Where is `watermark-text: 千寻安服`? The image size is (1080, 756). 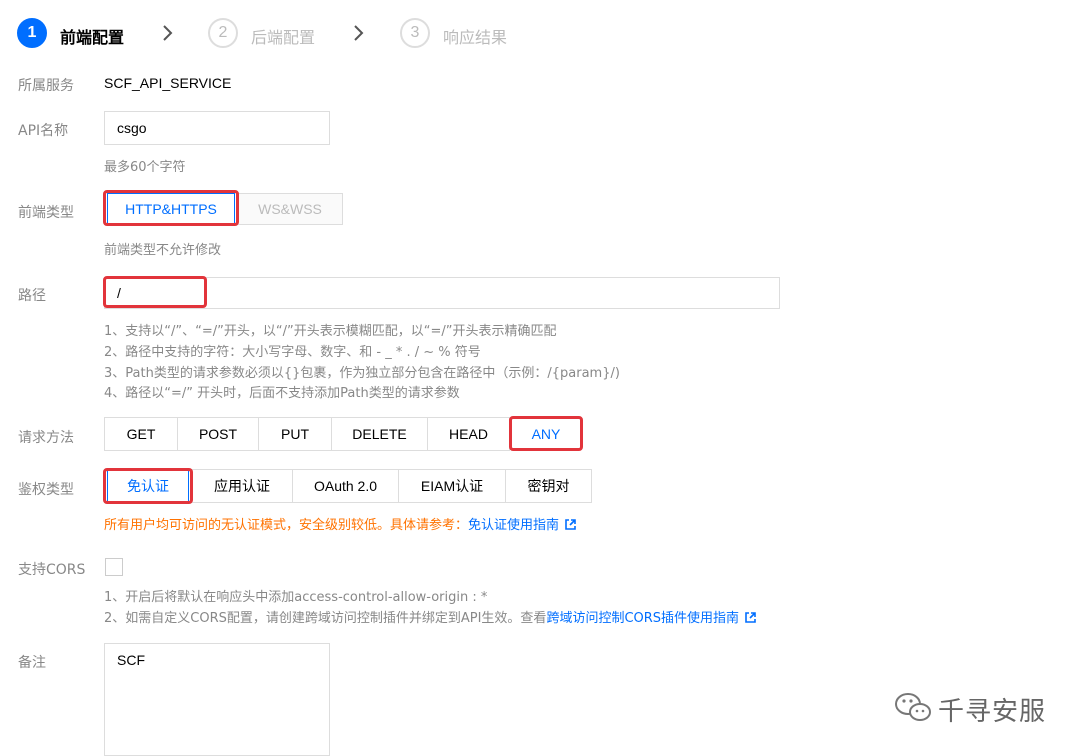
watermark-text: 千寻安服 is located at coordinates (992, 712).